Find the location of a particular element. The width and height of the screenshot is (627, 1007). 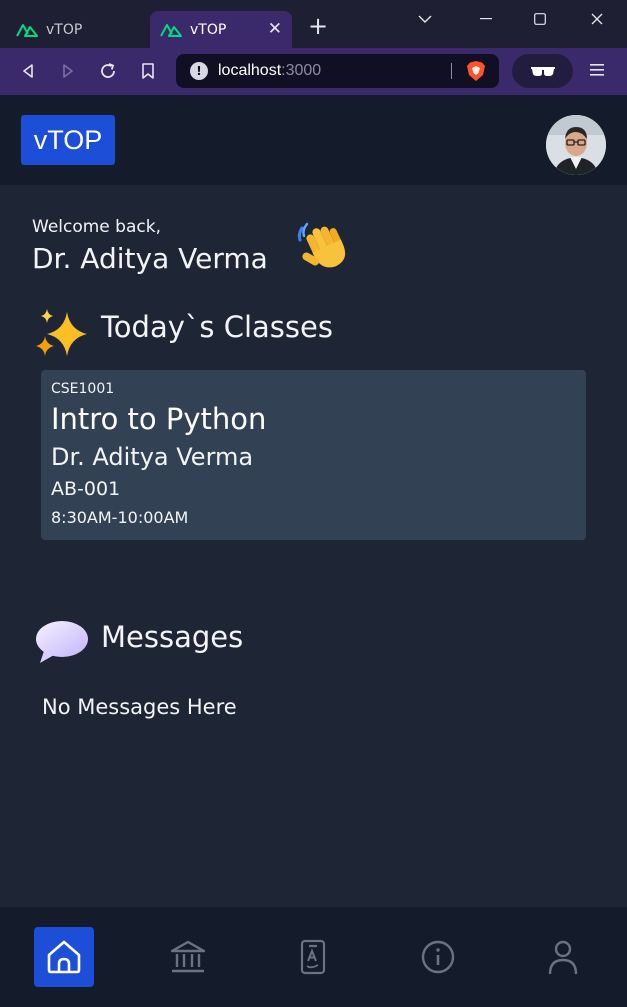

course-time: 8:30AM-10:00AM is located at coordinates (120, 517).